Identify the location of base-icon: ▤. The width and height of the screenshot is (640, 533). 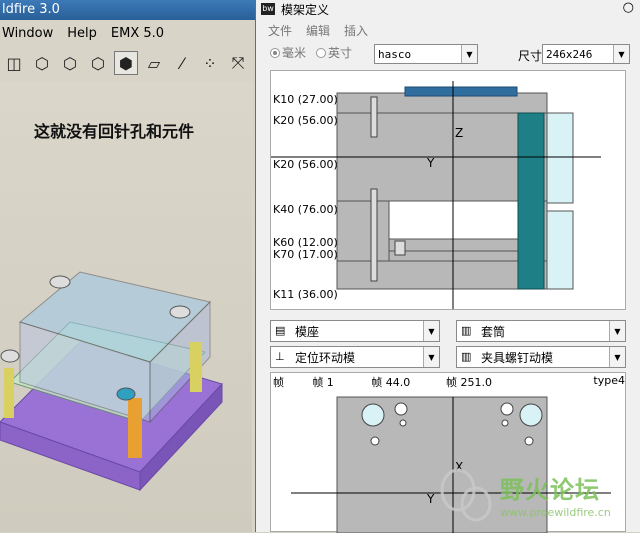
(280, 330).